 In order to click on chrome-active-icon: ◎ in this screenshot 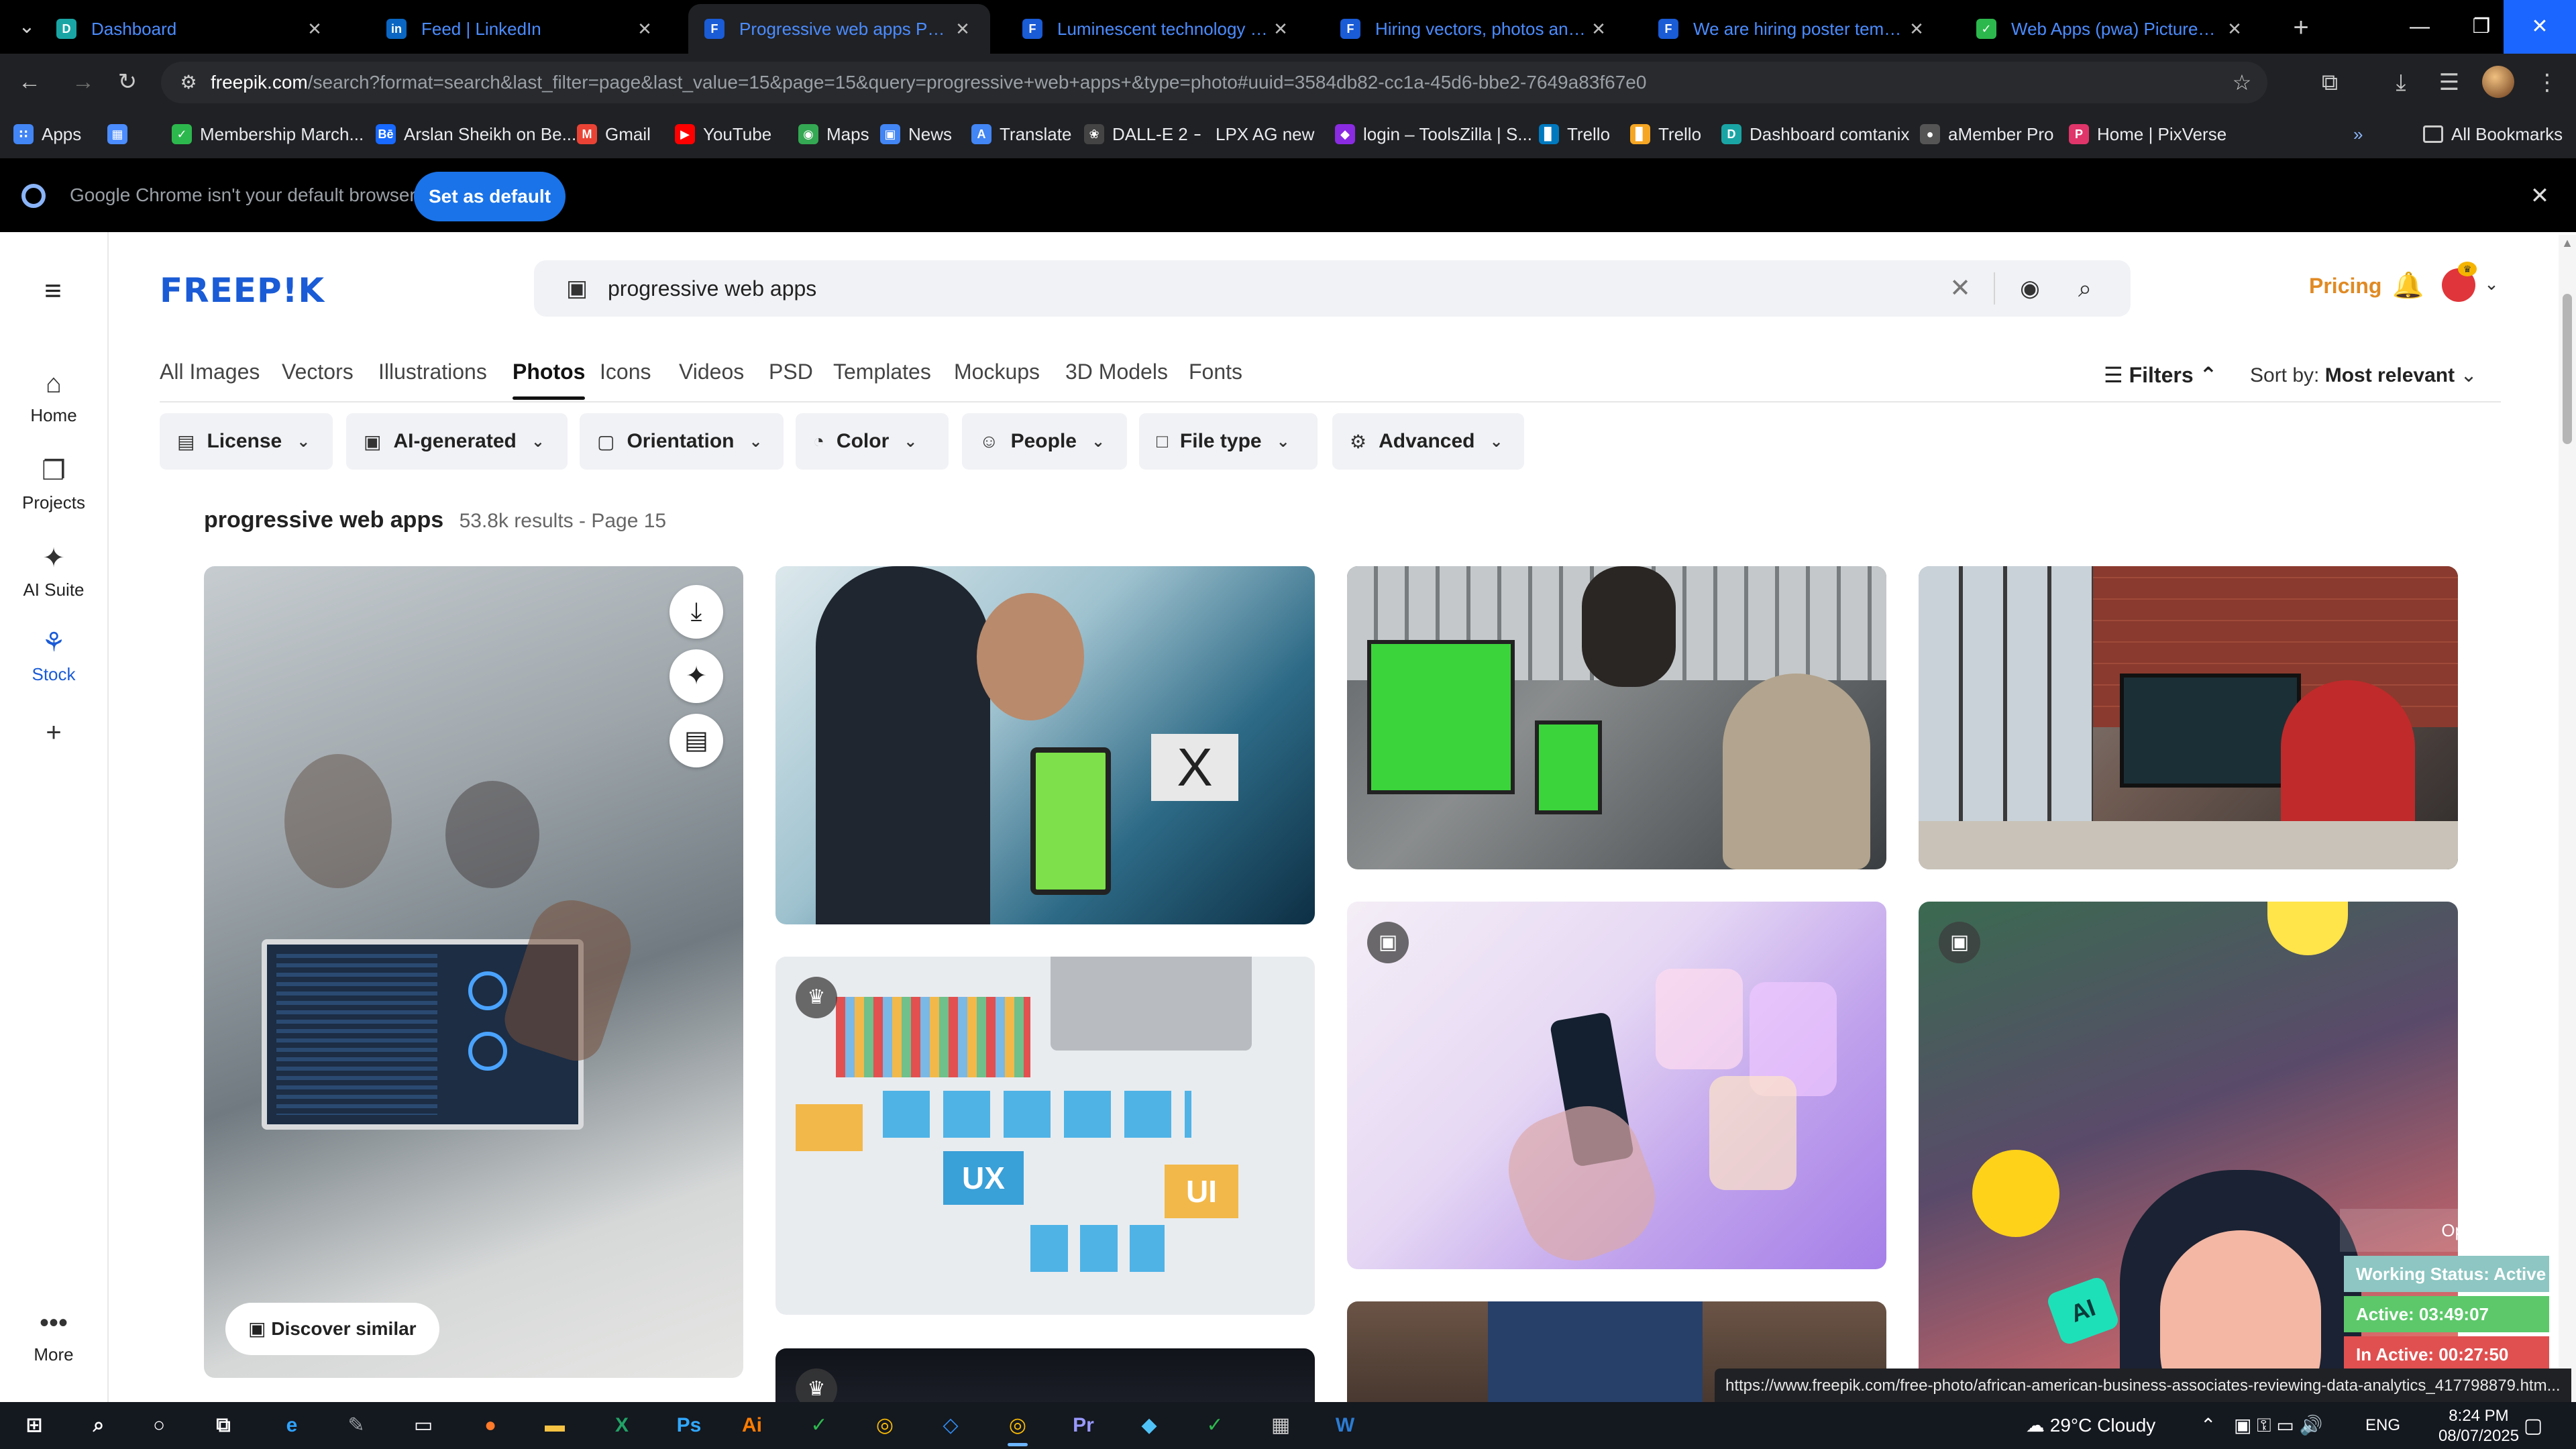, I will do `click(1017, 1427)`.